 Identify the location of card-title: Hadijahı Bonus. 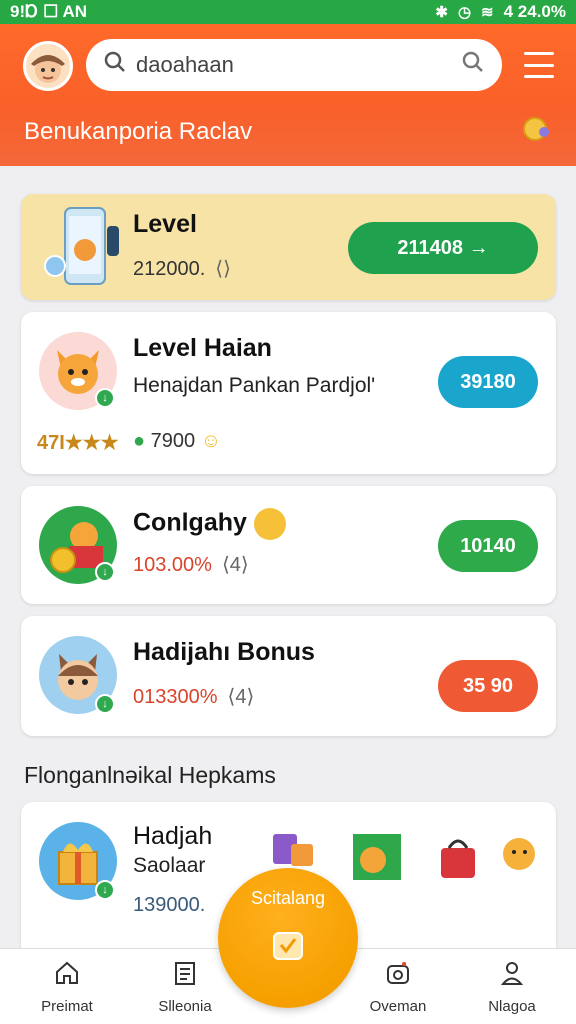
(224, 652).